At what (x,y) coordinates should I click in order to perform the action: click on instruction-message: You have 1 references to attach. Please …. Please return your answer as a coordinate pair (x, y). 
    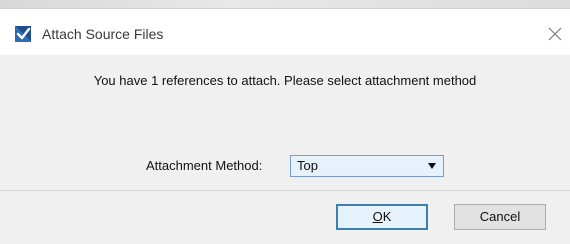
    Looking at the image, I should click on (285, 80).